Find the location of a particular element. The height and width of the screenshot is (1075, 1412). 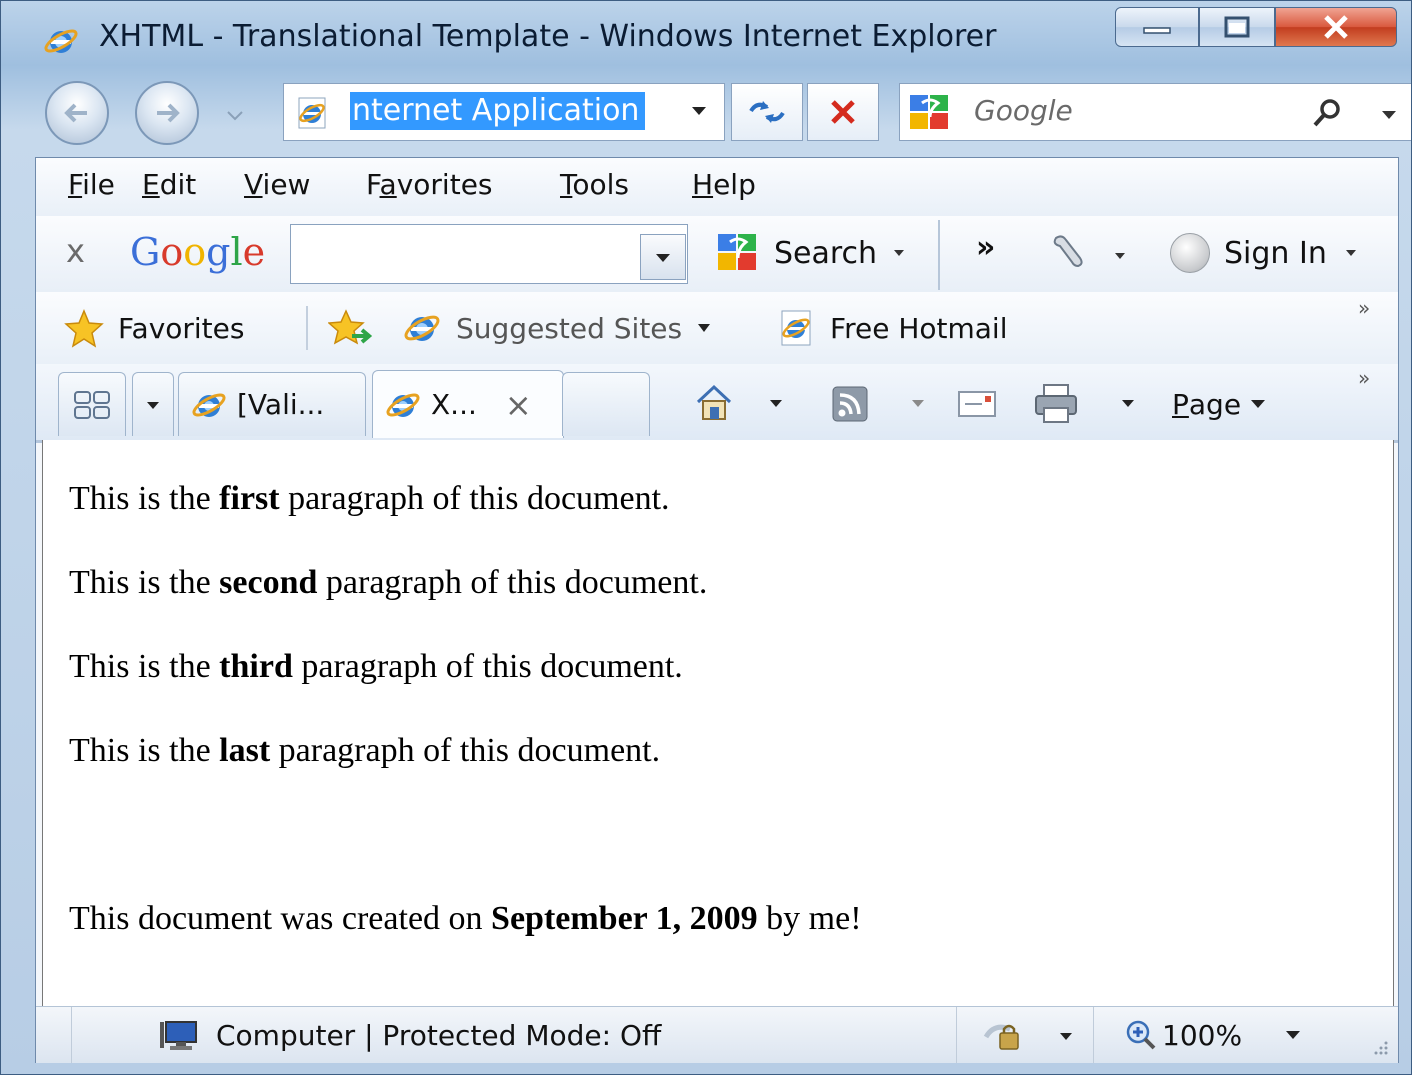

favorites-button: Favorites is located at coordinates (154, 328).